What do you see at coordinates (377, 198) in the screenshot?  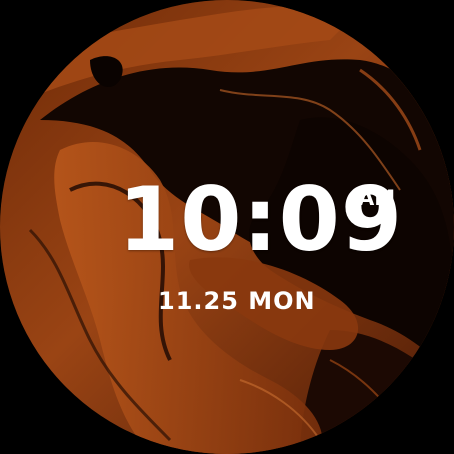 I see `ampm-indicator: AM` at bounding box center [377, 198].